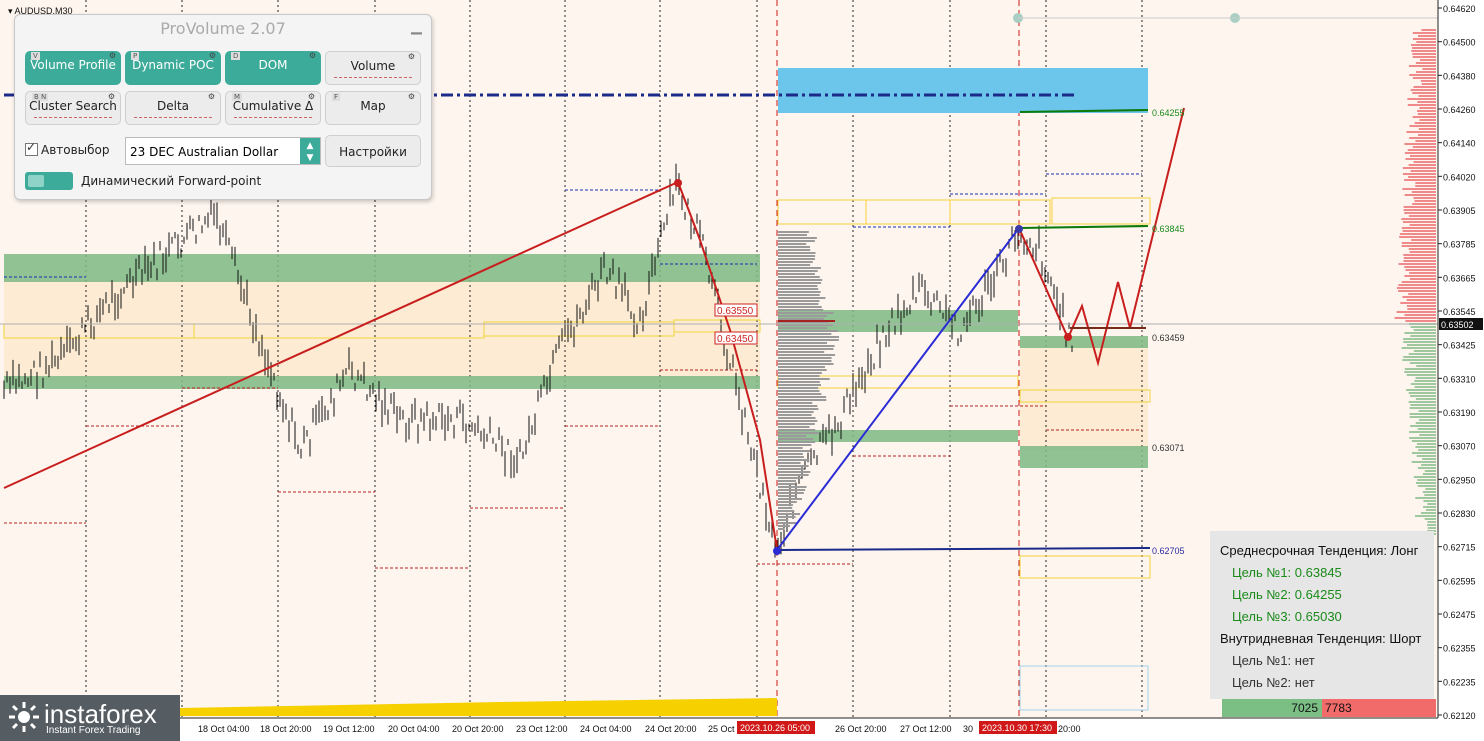 The width and height of the screenshot is (1484, 741). I want to click on forward-point-toggle, so click(49, 181).